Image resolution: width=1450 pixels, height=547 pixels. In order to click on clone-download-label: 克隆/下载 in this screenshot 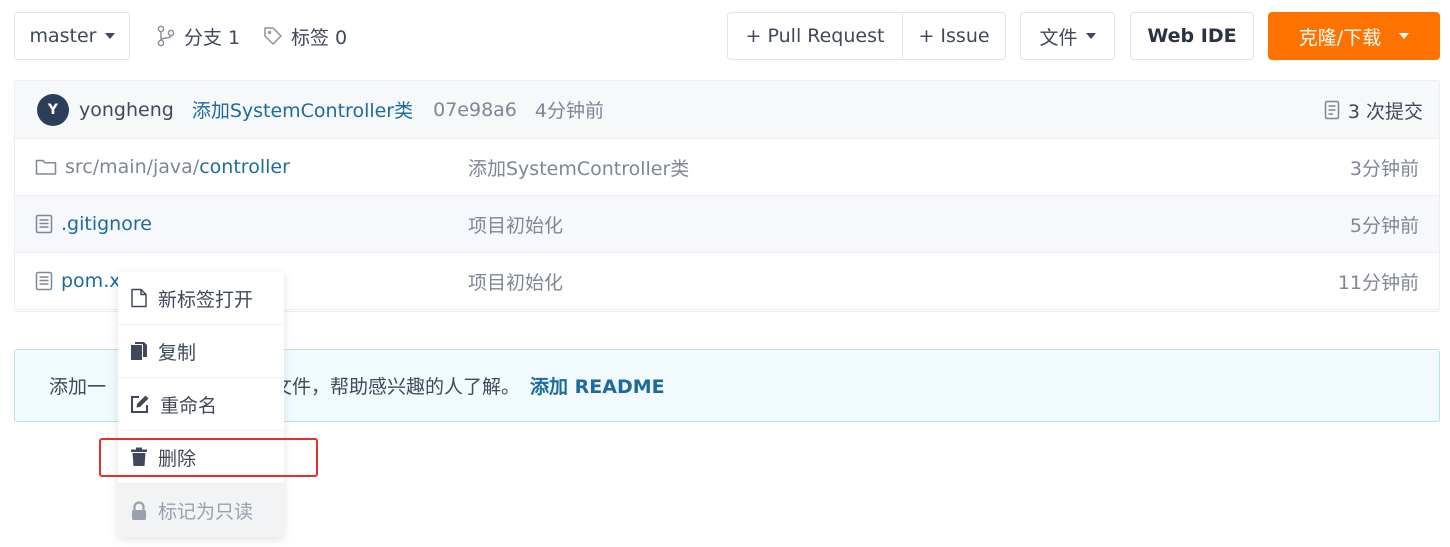, I will do `click(1340, 37)`.